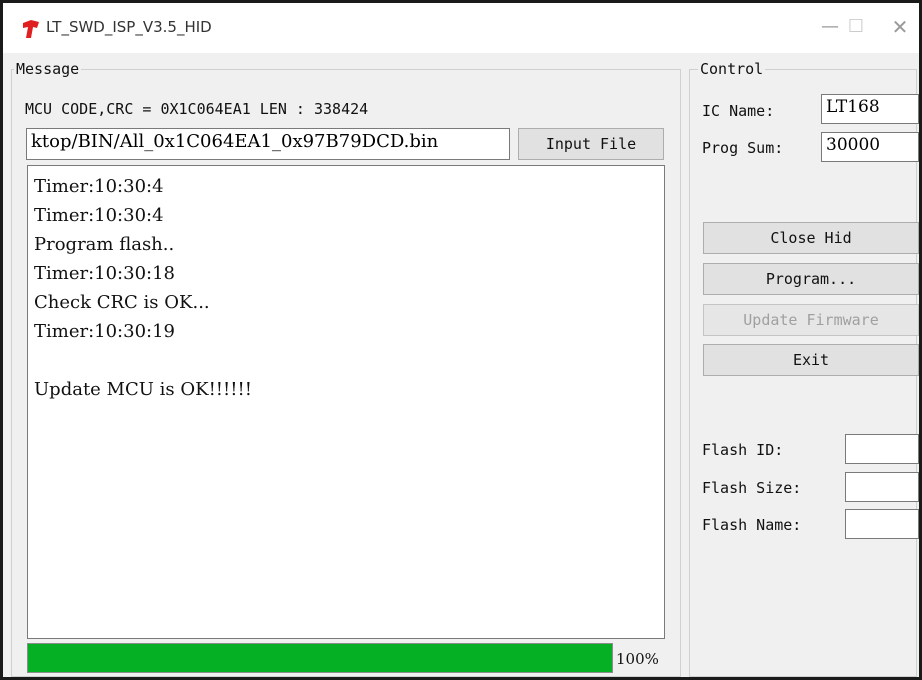  What do you see at coordinates (882, 449) in the screenshot?
I see `flash-id-field` at bounding box center [882, 449].